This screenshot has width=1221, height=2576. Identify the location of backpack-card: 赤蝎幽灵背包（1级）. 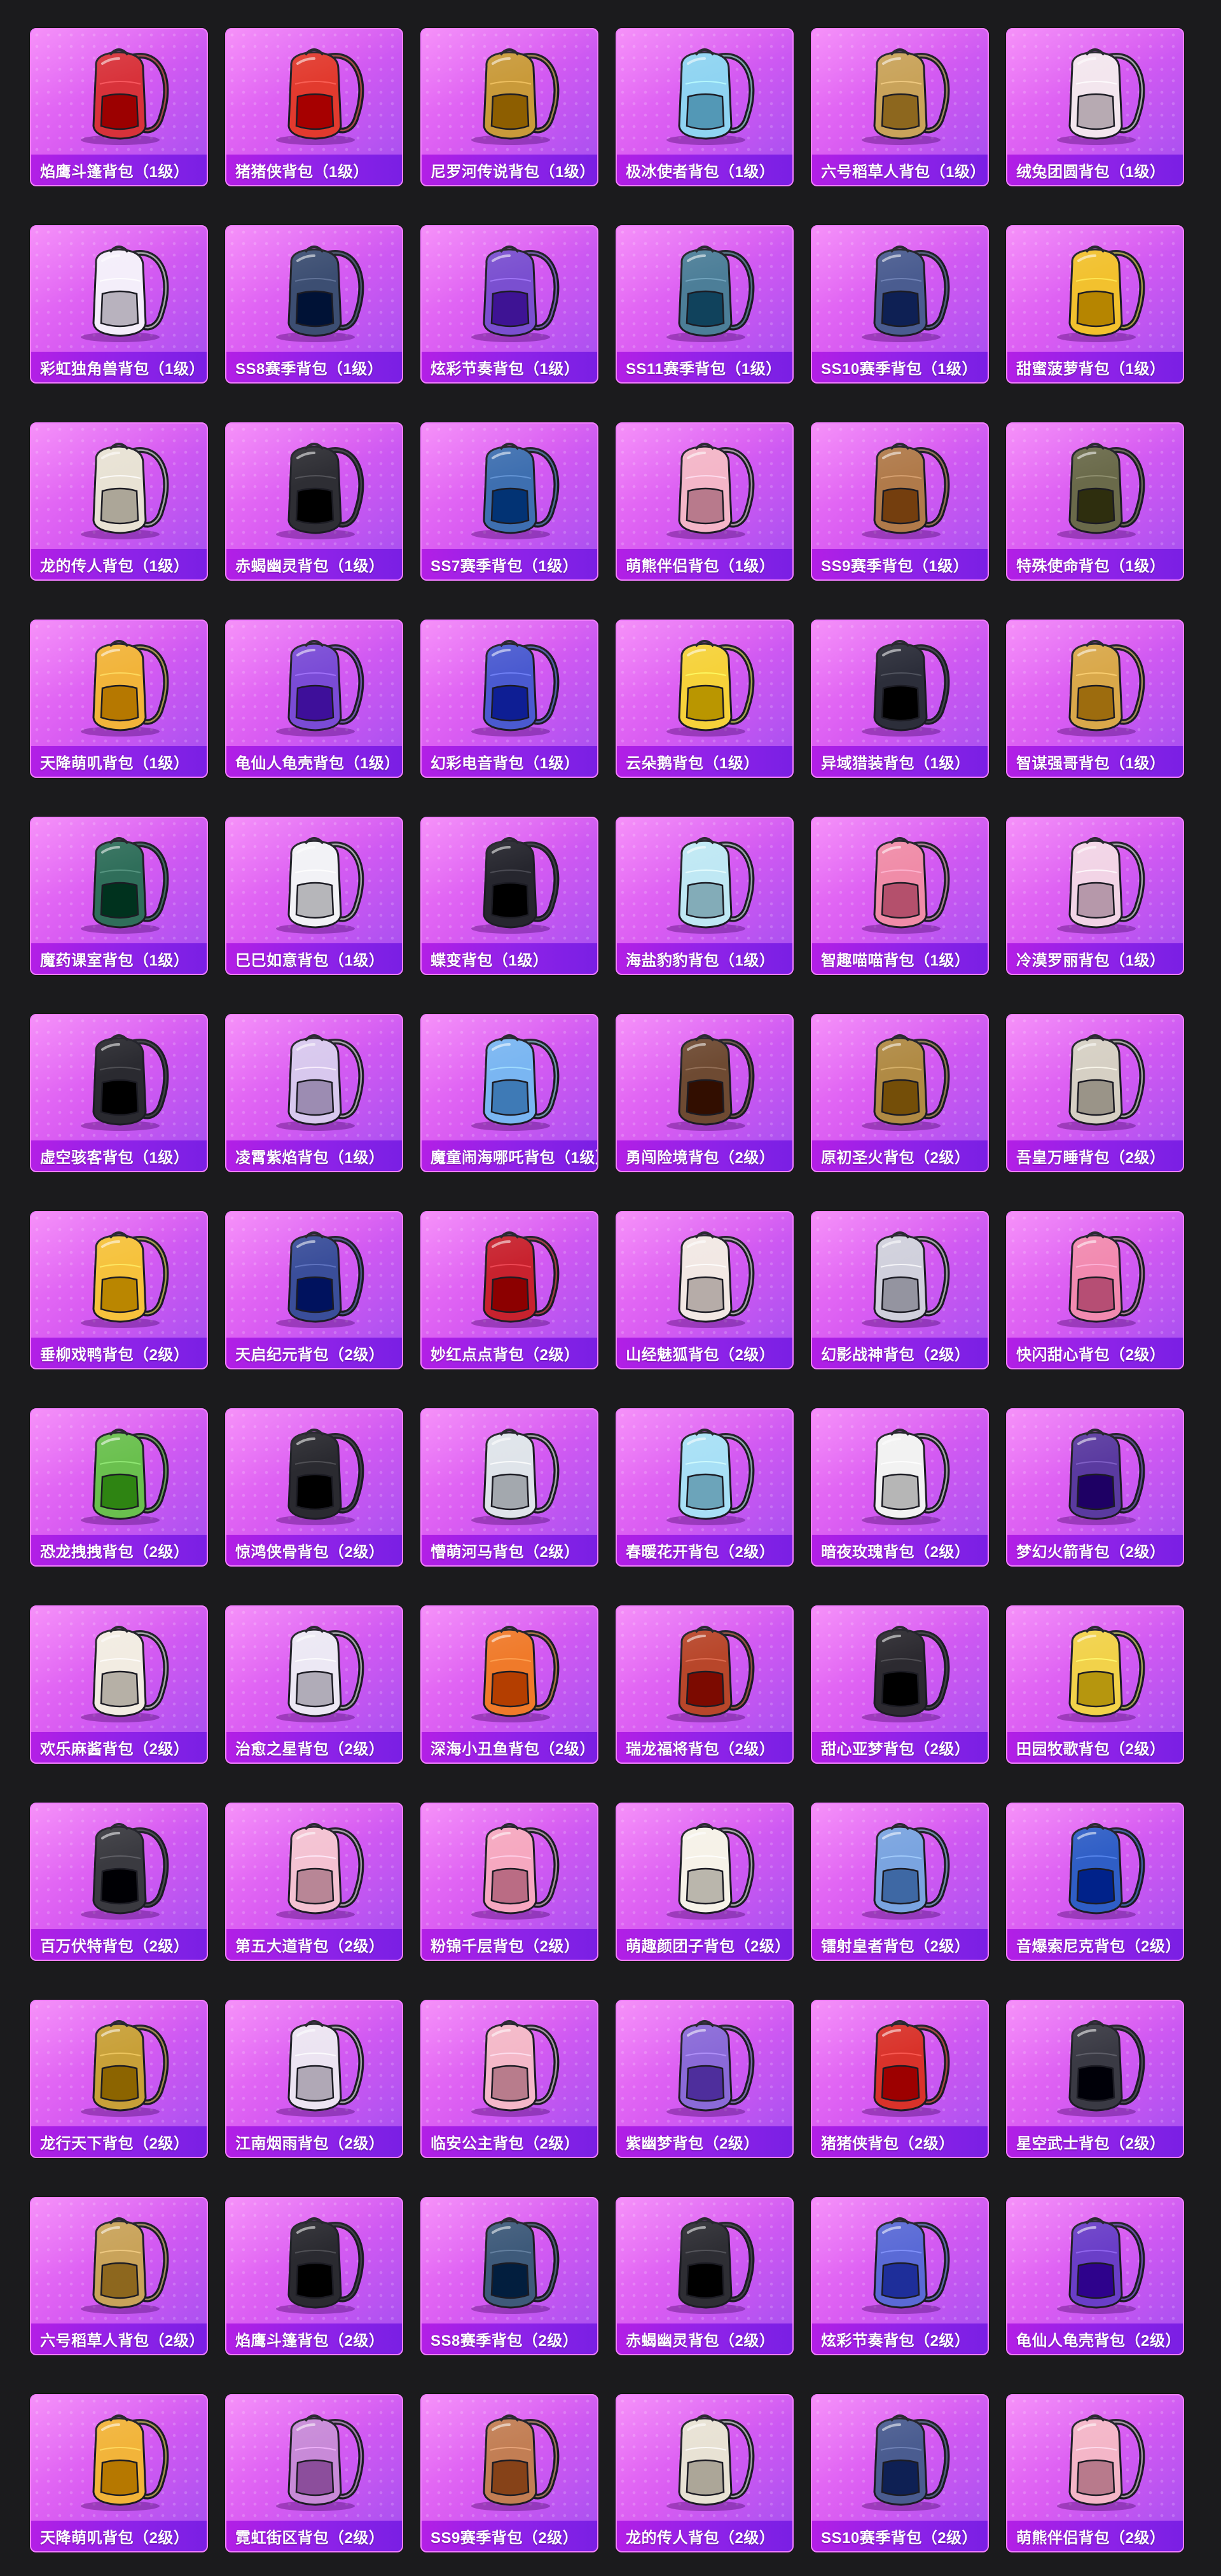
(314, 501).